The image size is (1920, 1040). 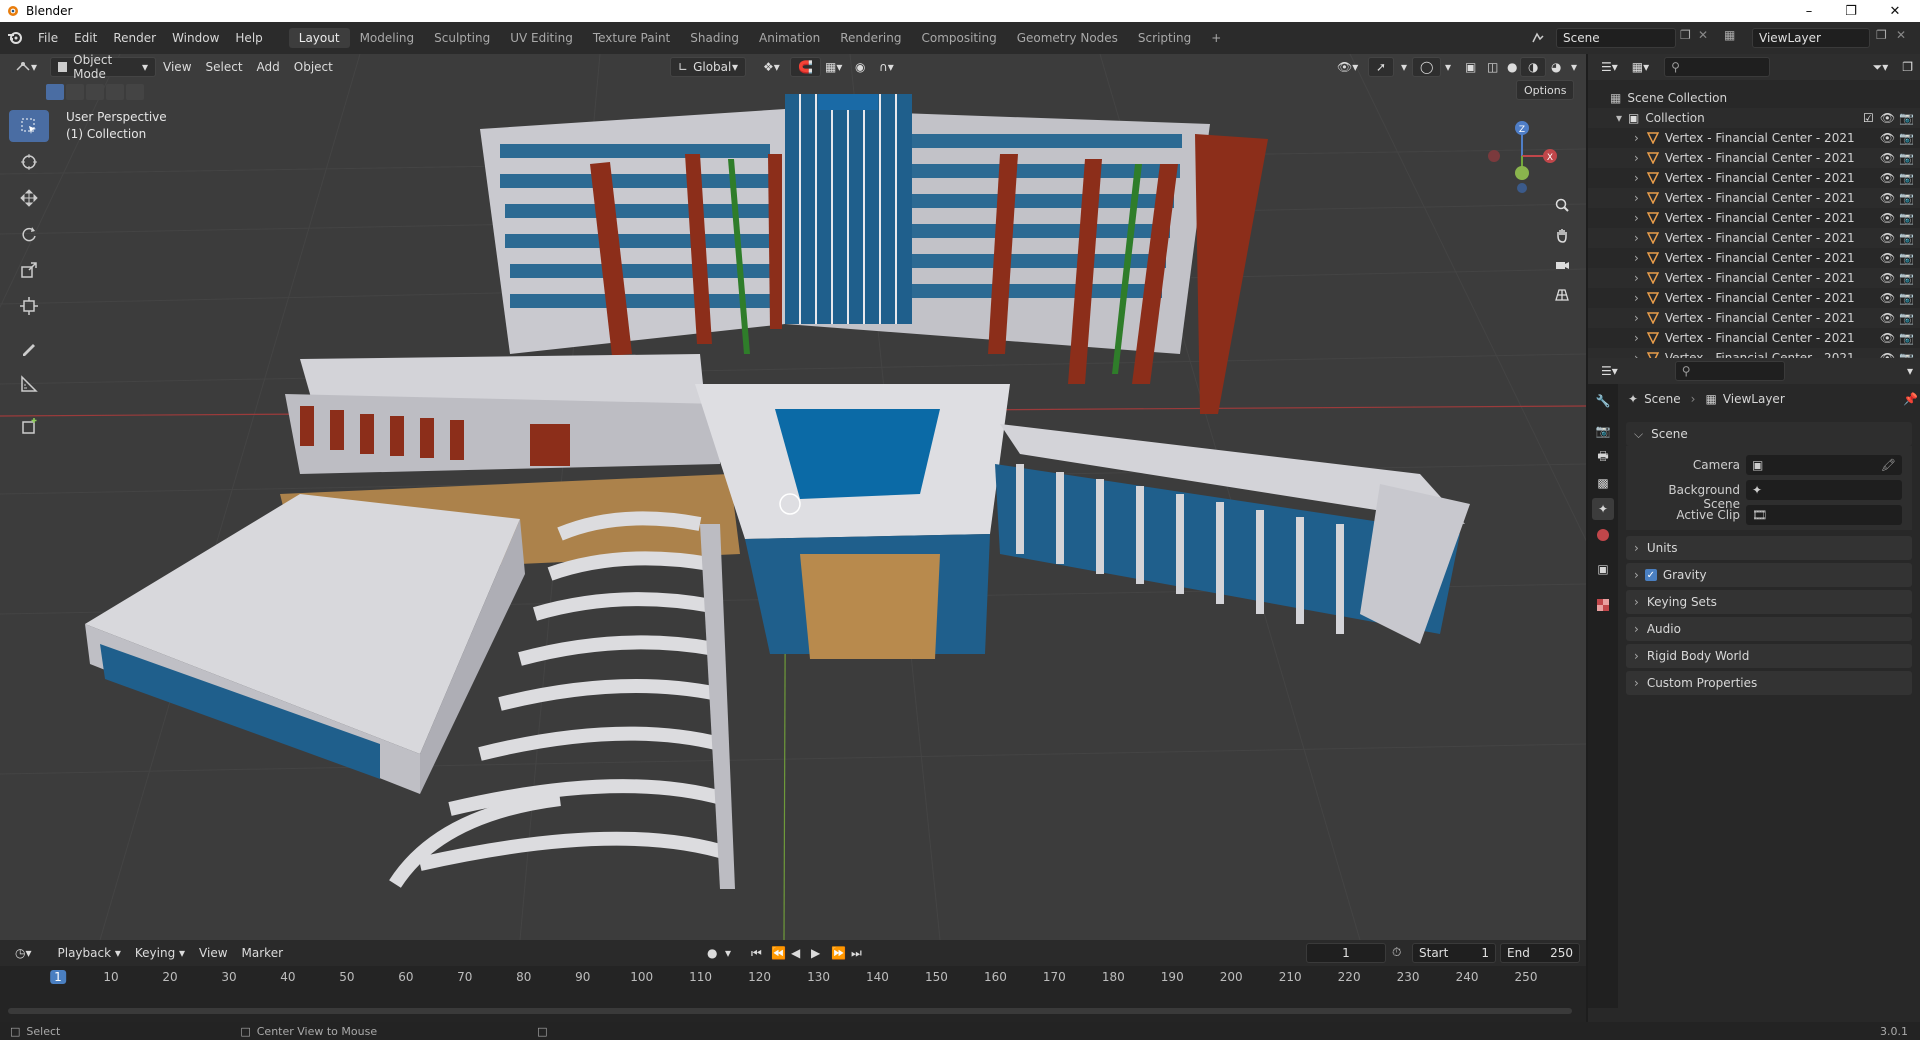 What do you see at coordinates (1824, 515) in the screenshot?
I see `active-clip-field: 🎞` at bounding box center [1824, 515].